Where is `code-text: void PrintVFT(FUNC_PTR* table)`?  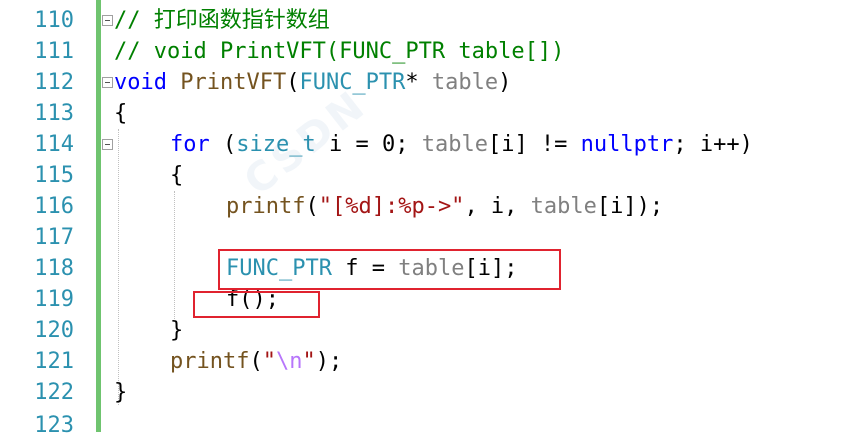
code-text: void PrintVFT(FUNC_PTR* table) is located at coordinates (312, 82).